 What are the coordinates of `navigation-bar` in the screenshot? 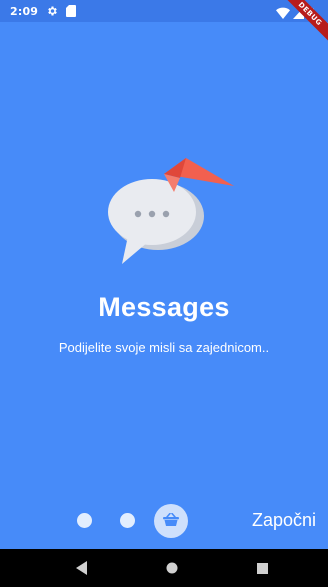 It's located at (164, 568).